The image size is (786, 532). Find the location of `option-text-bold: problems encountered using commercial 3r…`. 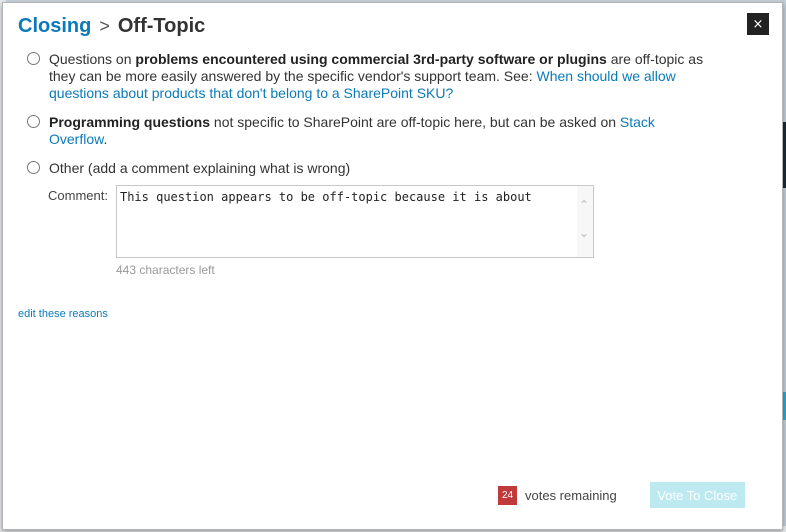

option-text-bold: problems encountered using commercial 3r… is located at coordinates (371, 59).